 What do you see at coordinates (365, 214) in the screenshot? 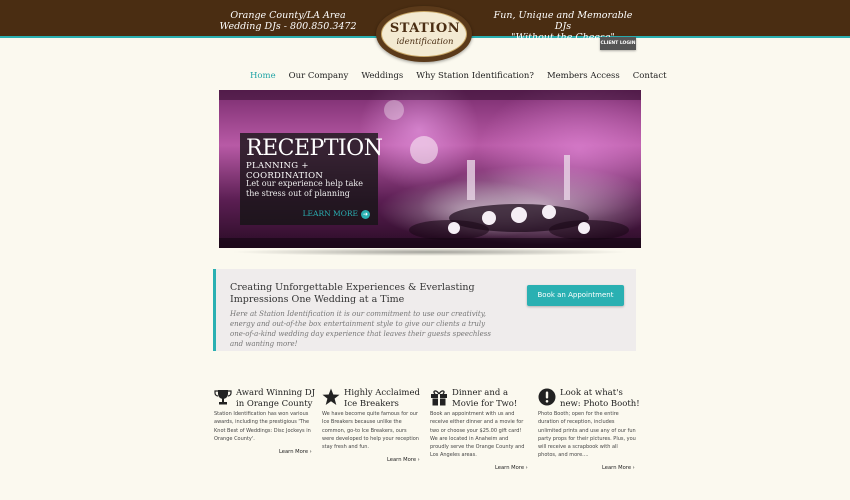
I see `arrow-right-icon: ➜` at bounding box center [365, 214].